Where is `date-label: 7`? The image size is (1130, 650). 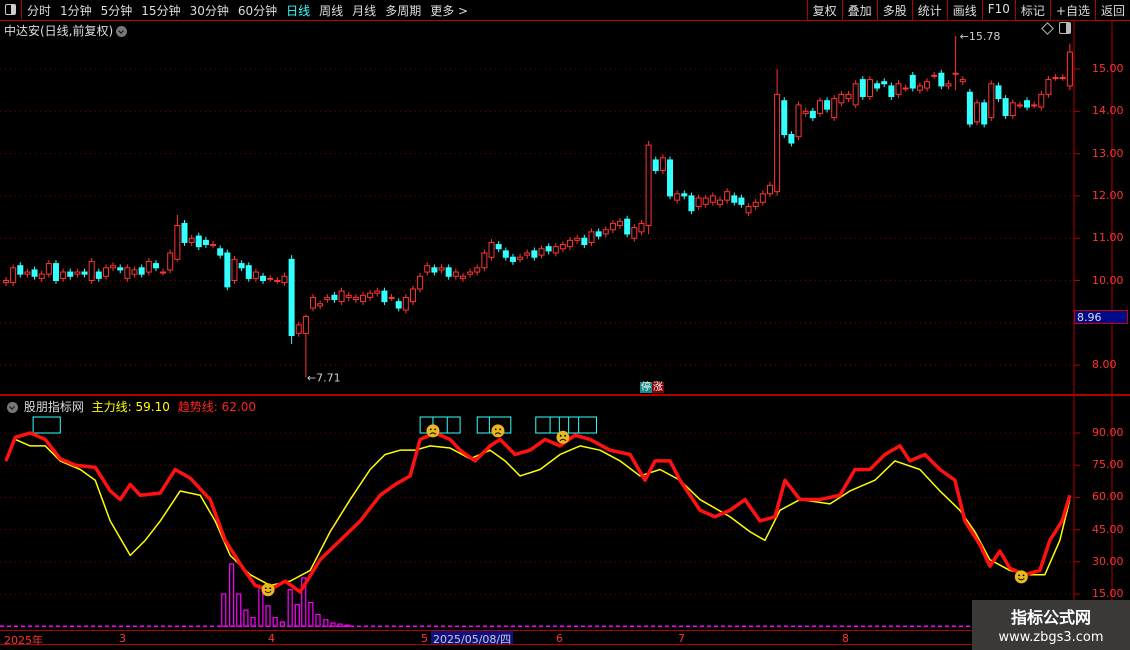
date-label: 7 is located at coordinates (681, 638).